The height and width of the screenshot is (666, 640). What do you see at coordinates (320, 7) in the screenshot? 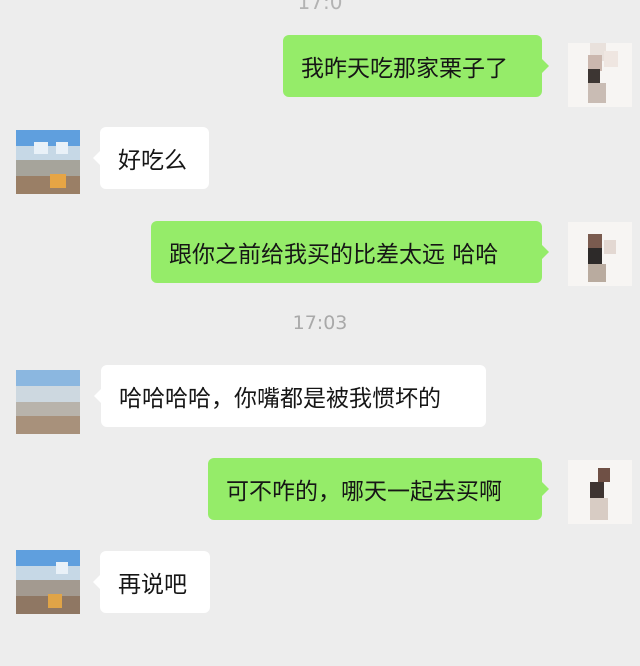
I see `partial-timestamp: 17:0` at bounding box center [320, 7].